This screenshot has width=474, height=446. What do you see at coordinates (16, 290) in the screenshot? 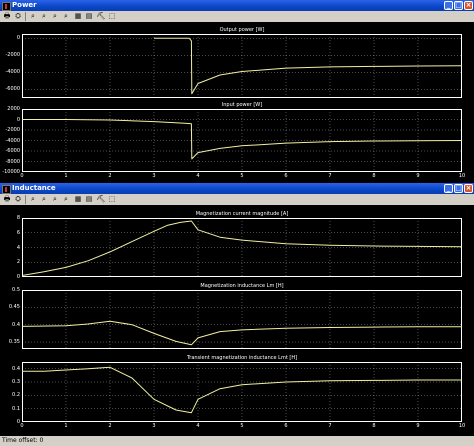
I see `y-tick-label: 0.5` at bounding box center [16, 290].